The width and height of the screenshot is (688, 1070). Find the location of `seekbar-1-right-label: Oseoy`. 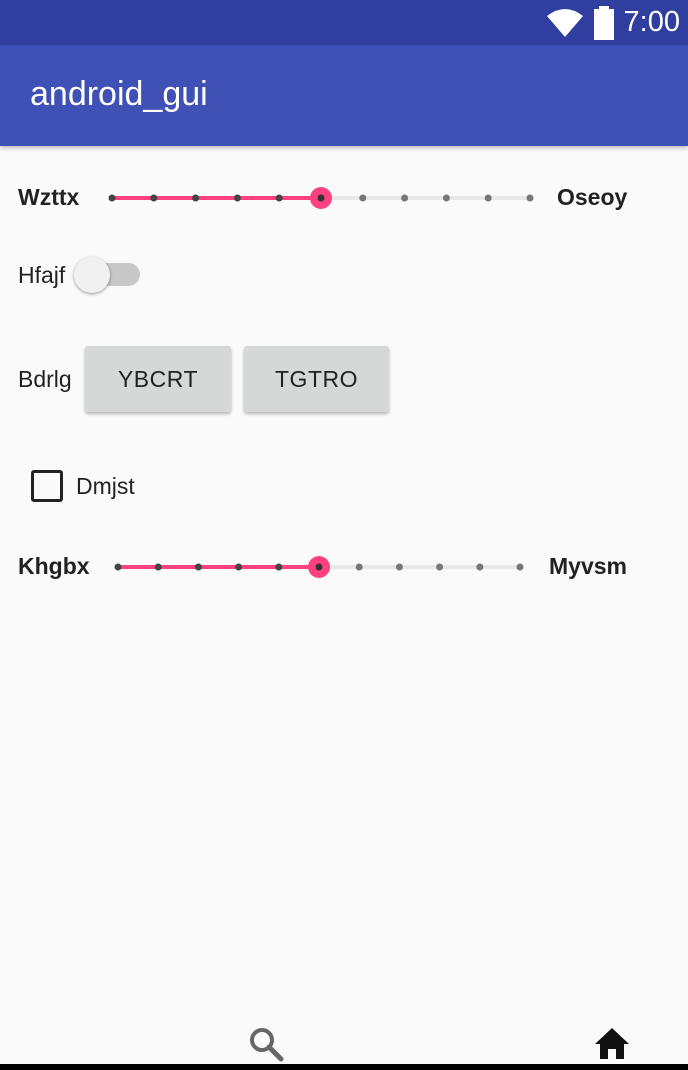

seekbar-1-right-label: Oseoy is located at coordinates (592, 197).